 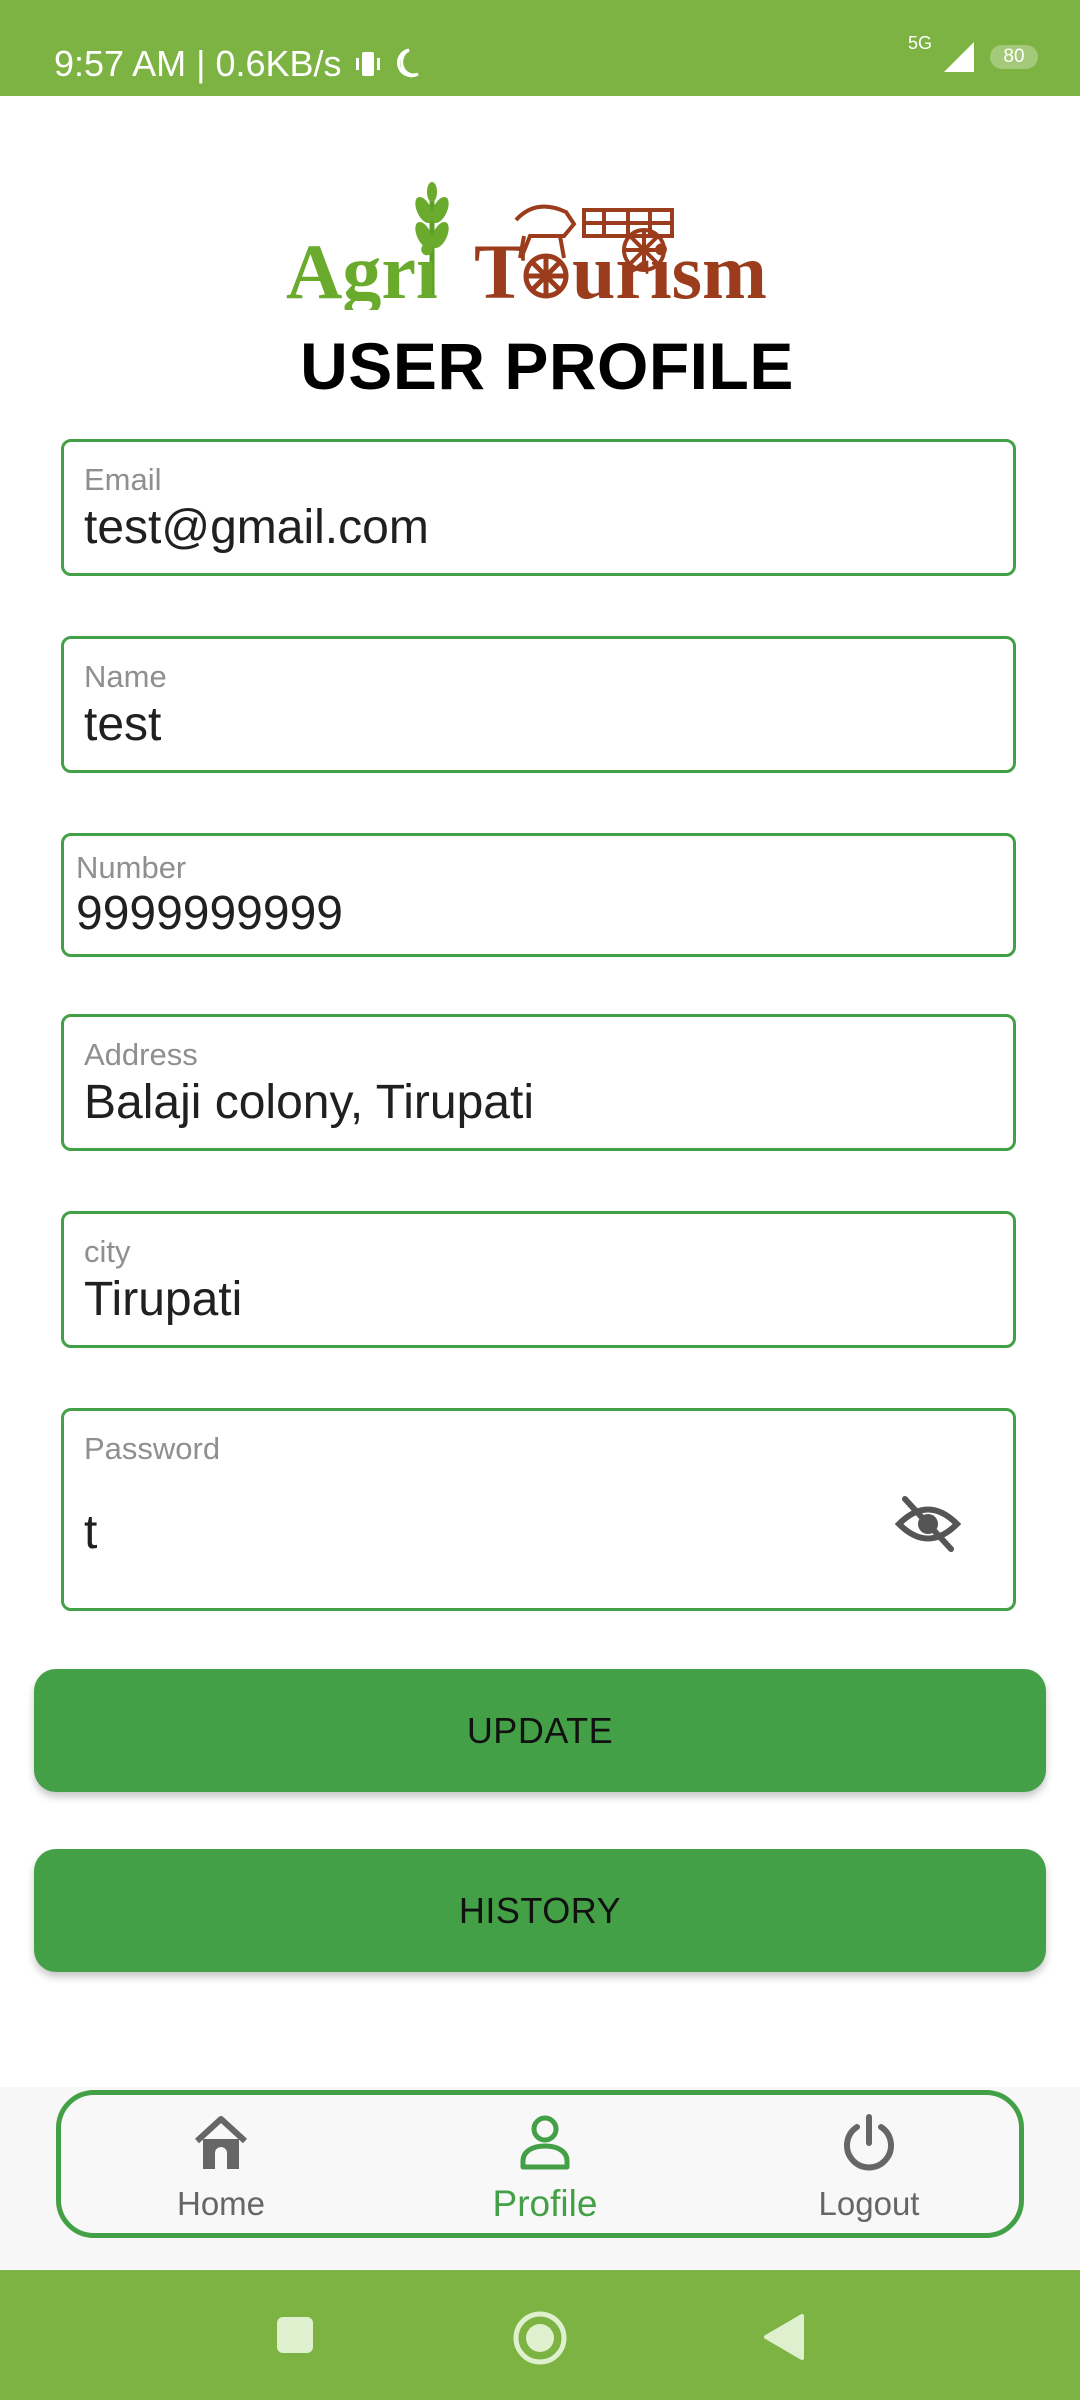 What do you see at coordinates (163, 1299) in the screenshot?
I see `city-value: Tirupati` at bounding box center [163, 1299].